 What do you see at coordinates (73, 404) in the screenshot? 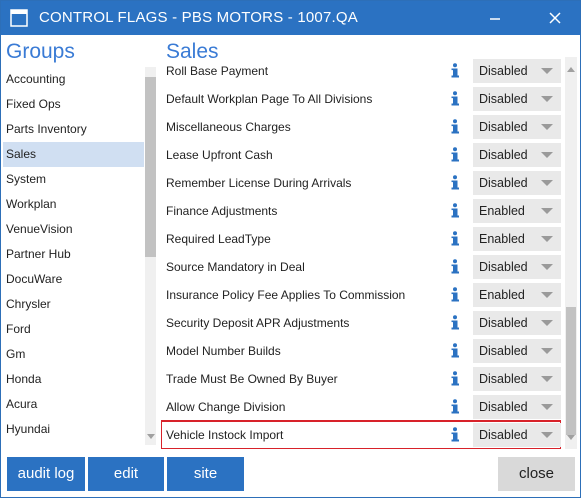
I see `group-item-acura: Acura` at bounding box center [73, 404].